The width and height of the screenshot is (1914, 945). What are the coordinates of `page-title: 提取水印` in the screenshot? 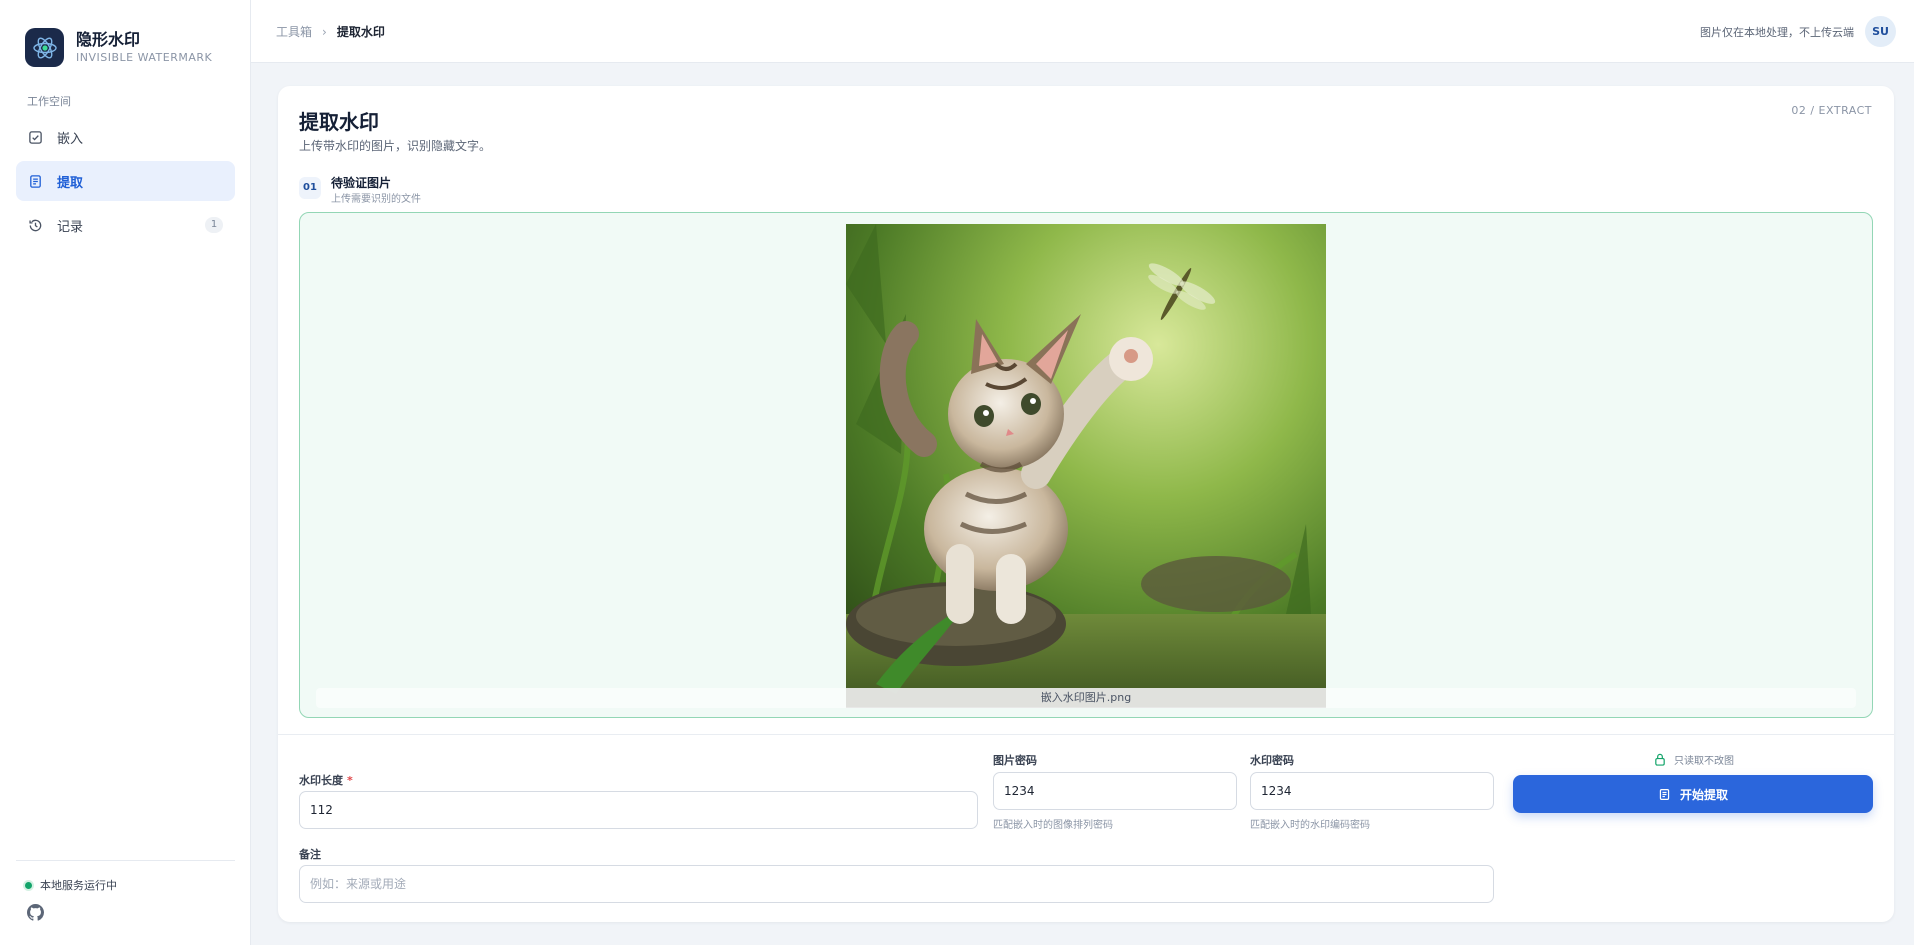 It's located at (339, 122).